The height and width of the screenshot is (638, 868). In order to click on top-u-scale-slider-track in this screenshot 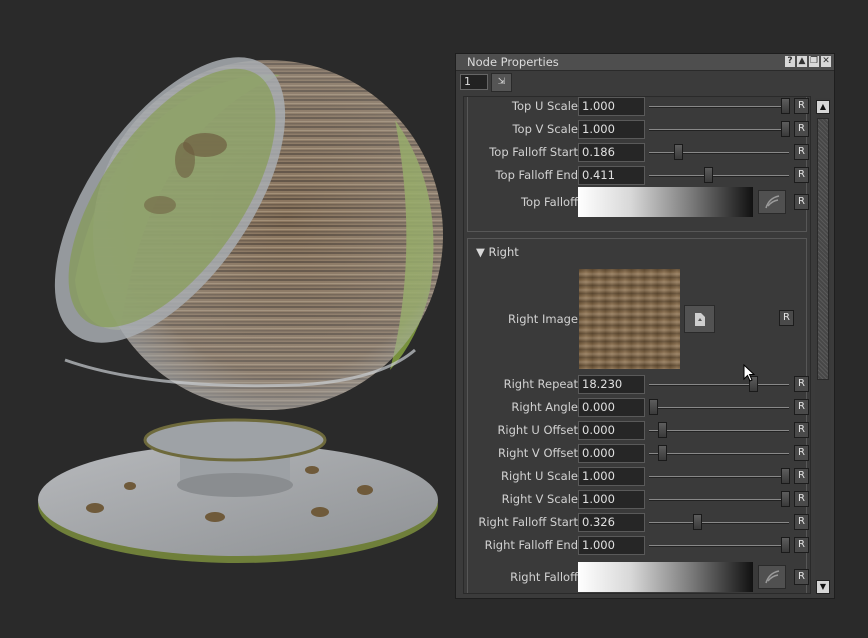, I will do `click(719, 107)`.